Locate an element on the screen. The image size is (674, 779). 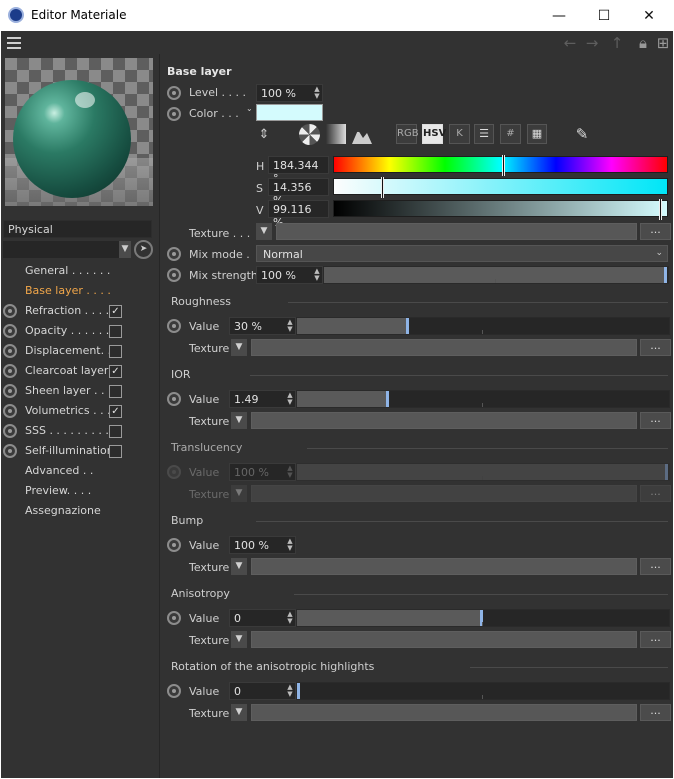
back-arrow-icon: ← is located at coordinates (570, 43).